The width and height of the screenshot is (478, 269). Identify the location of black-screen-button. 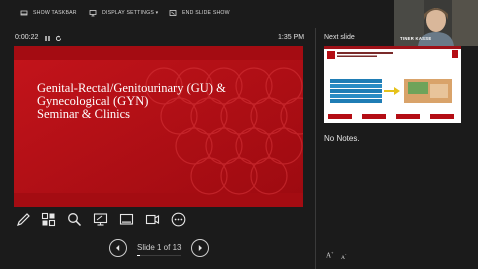
(126, 219).